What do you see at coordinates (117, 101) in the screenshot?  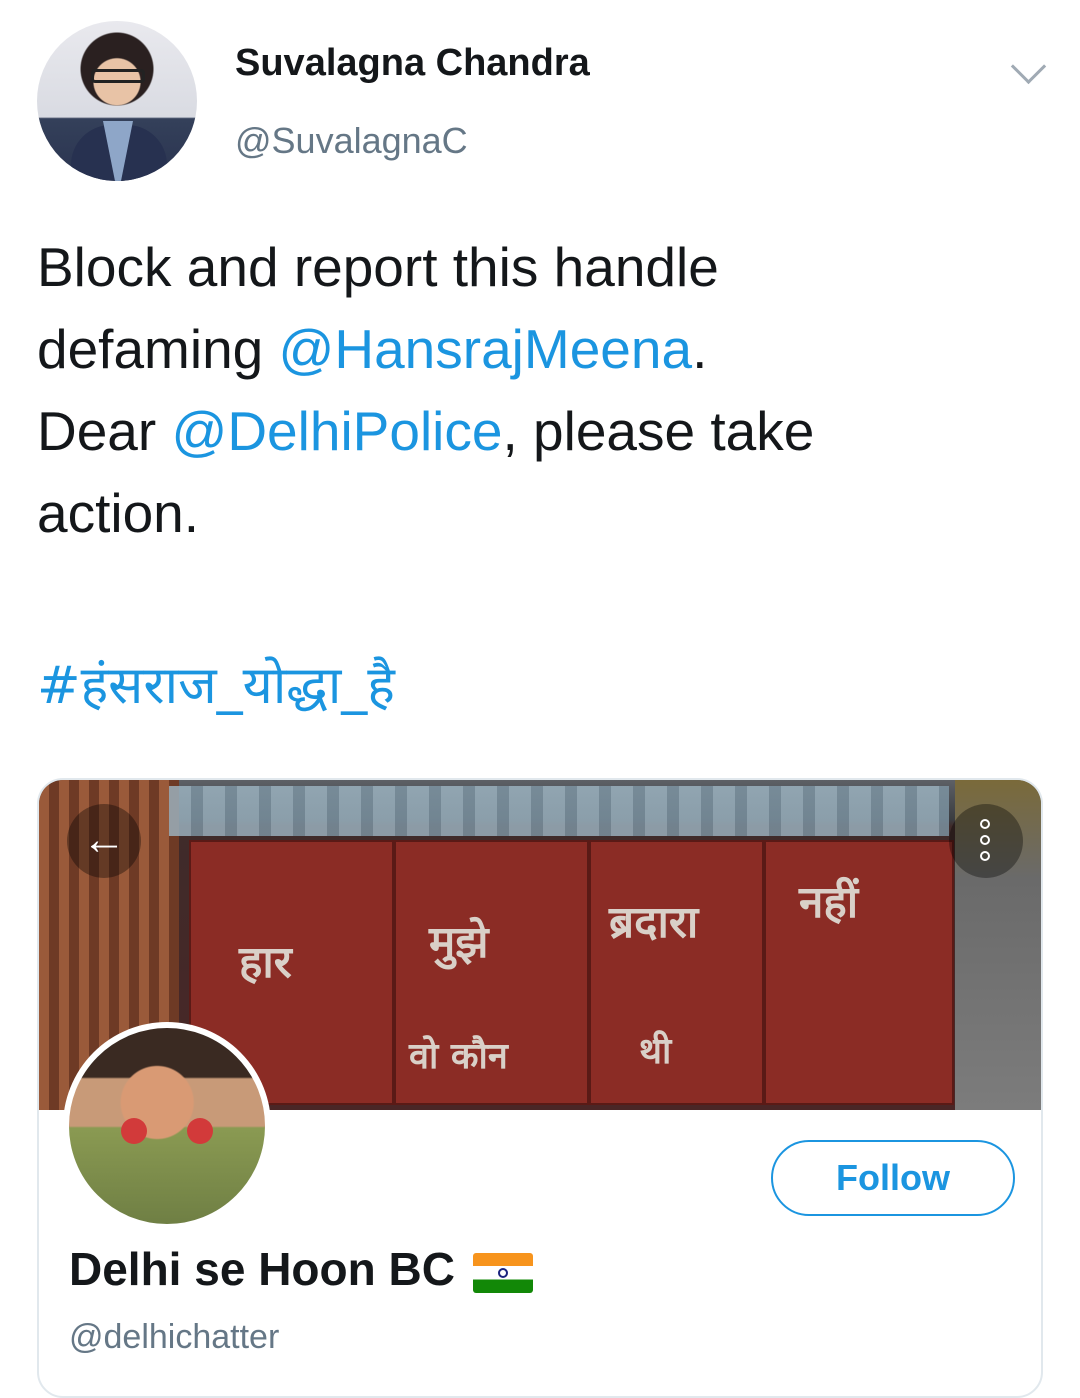 I see `author-avatar` at bounding box center [117, 101].